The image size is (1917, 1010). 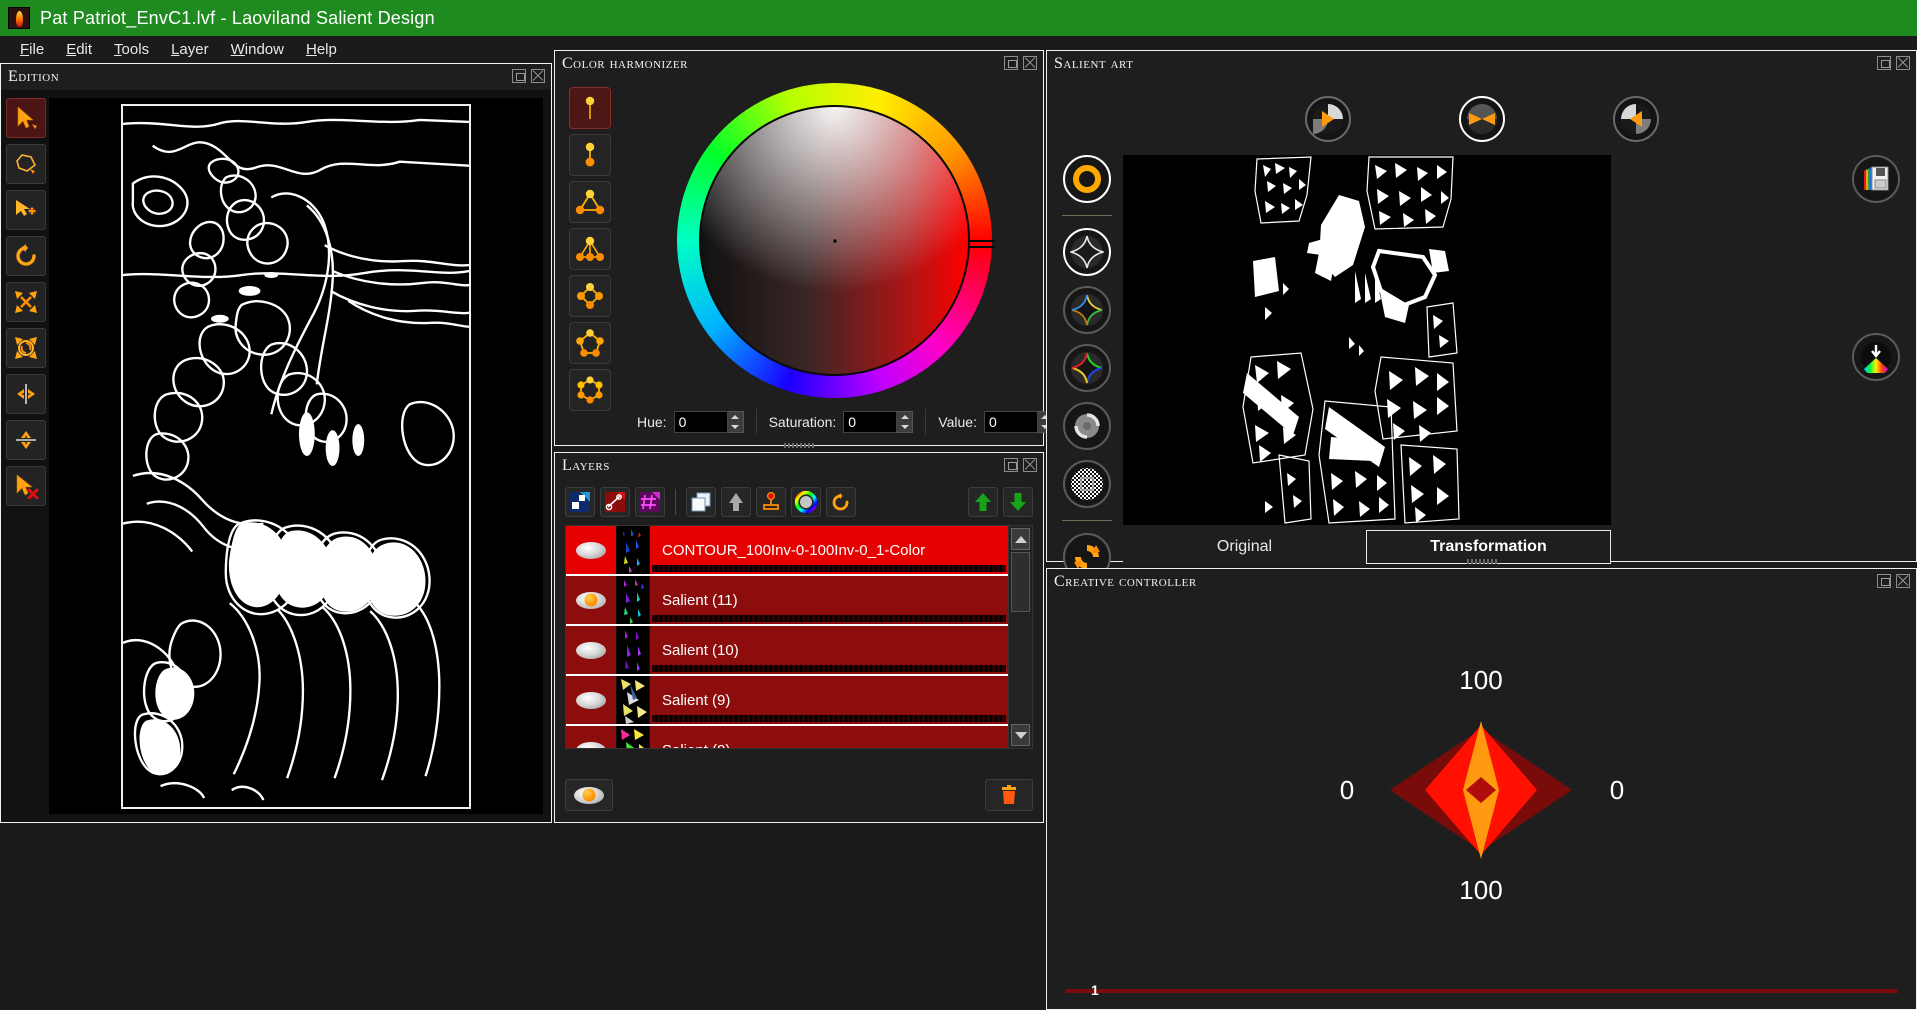 I want to click on reset-layer-icon, so click(x=841, y=502).